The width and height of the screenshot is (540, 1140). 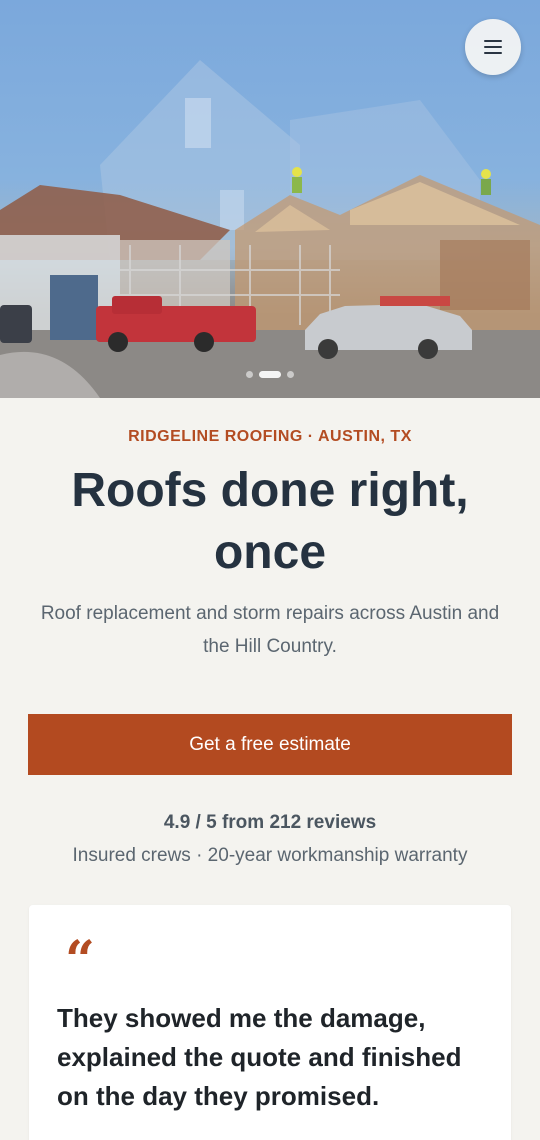 I want to click on hamburger-icon, so click(x=493, y=47).